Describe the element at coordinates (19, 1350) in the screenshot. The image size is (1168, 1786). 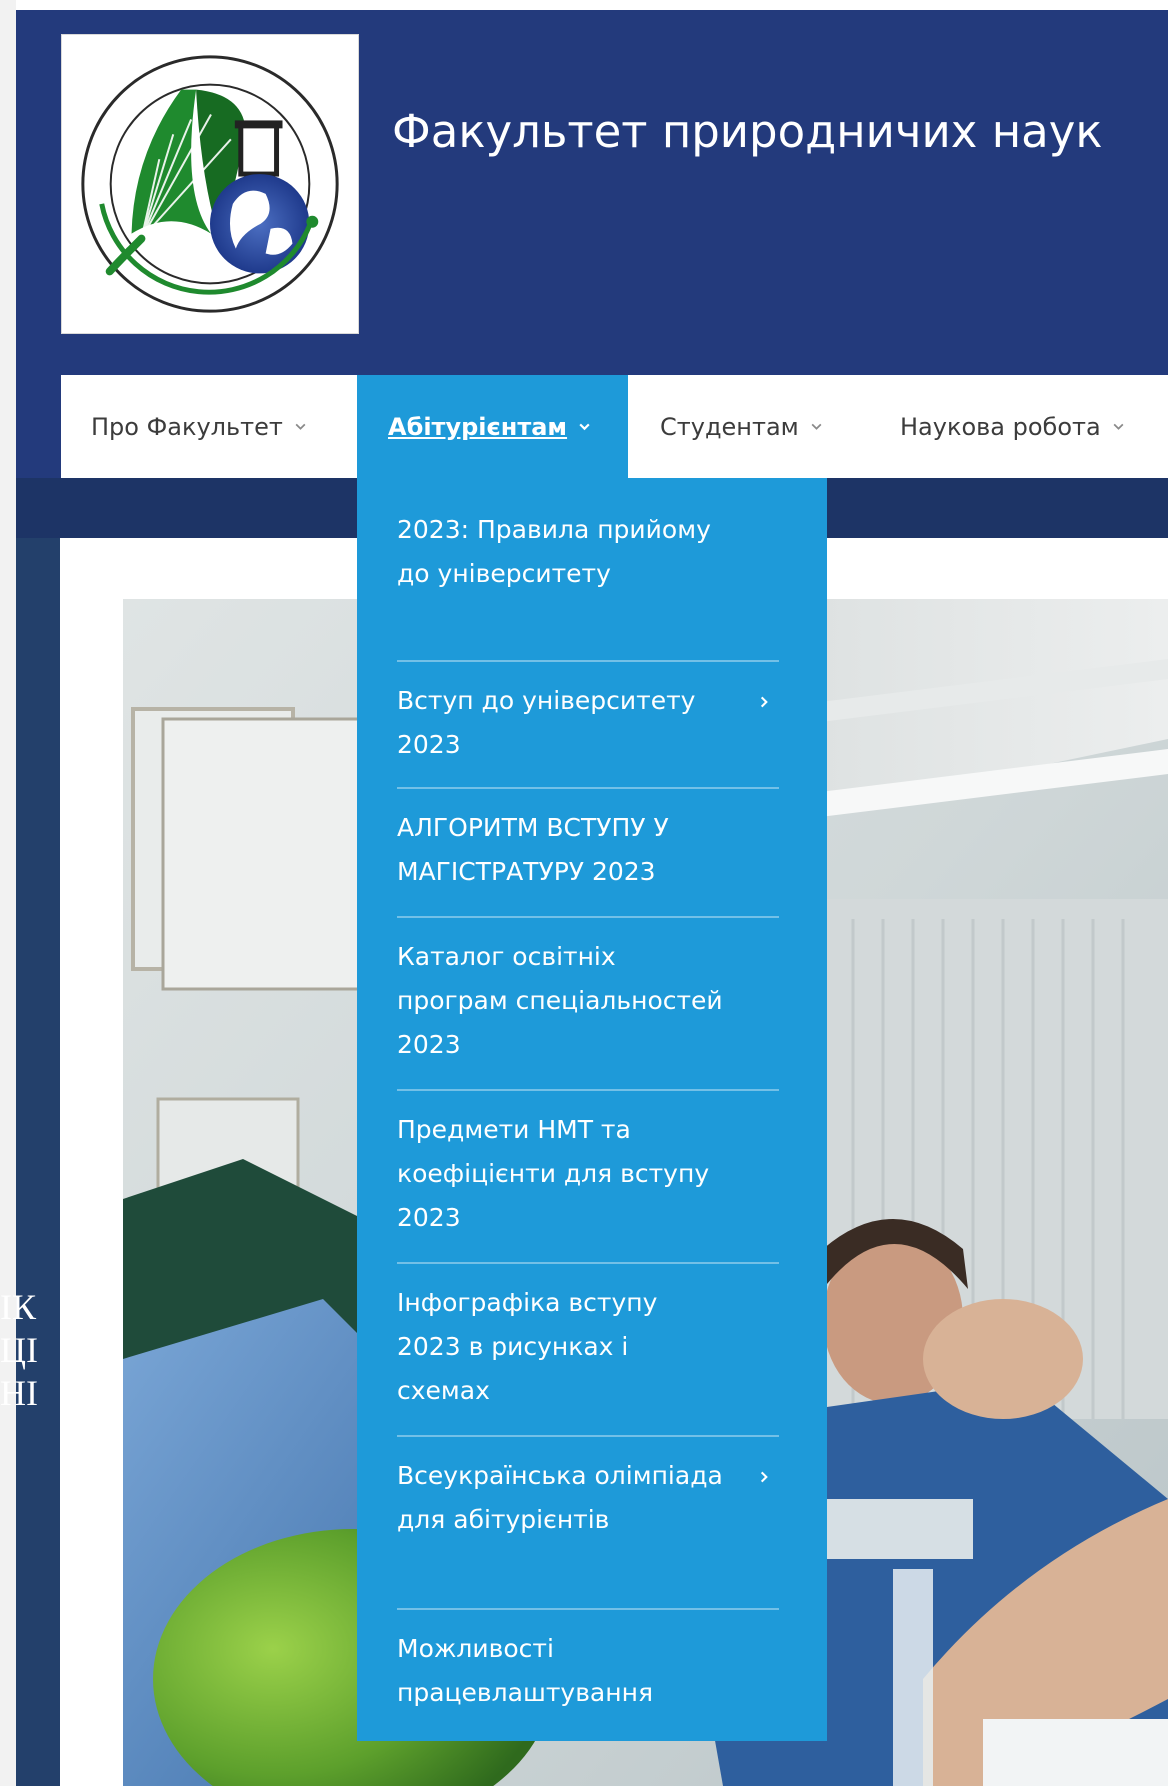
I see `hero-text-line-2: ЦІ` at that location.